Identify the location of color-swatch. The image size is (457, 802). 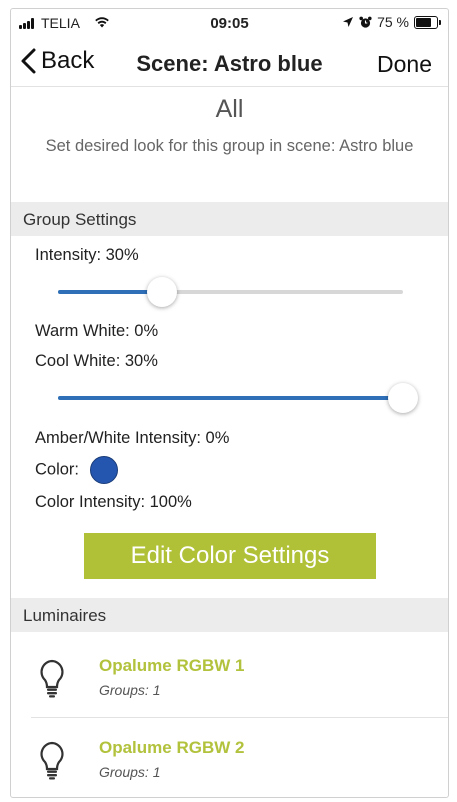
(103, 470).